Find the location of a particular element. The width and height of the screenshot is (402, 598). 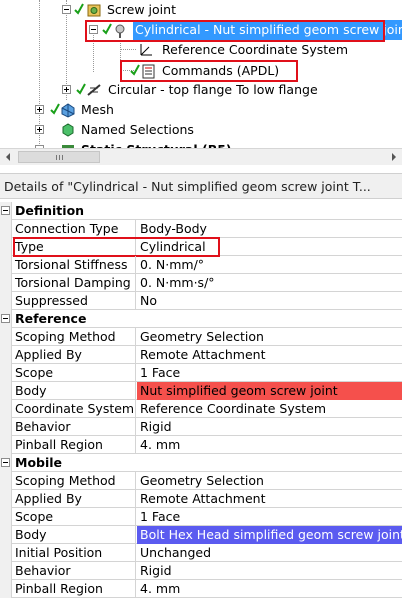

property-value: 0. N·mm·s/° is located at coordinates (269, 283).